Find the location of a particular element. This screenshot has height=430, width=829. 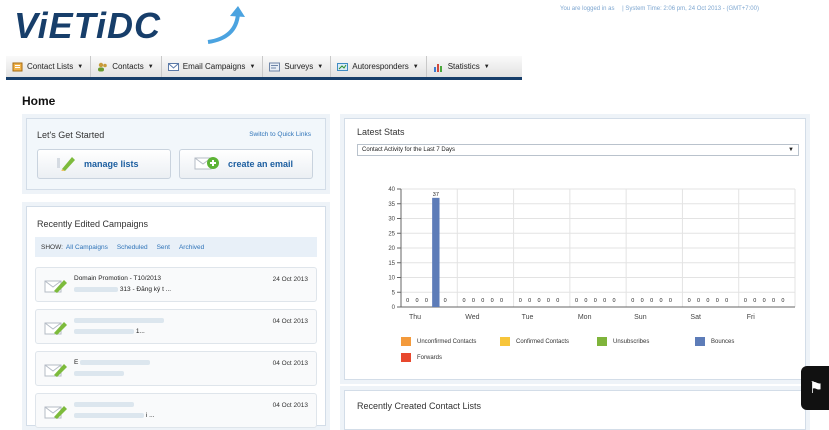

pencil-icon is located at coordinates (66, 164).